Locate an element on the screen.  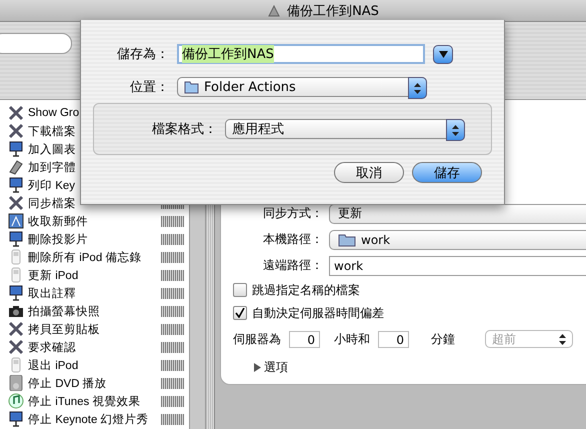
action-item: 刪除所有 iPod 備忘錄 is located at coordinates (92, 257).